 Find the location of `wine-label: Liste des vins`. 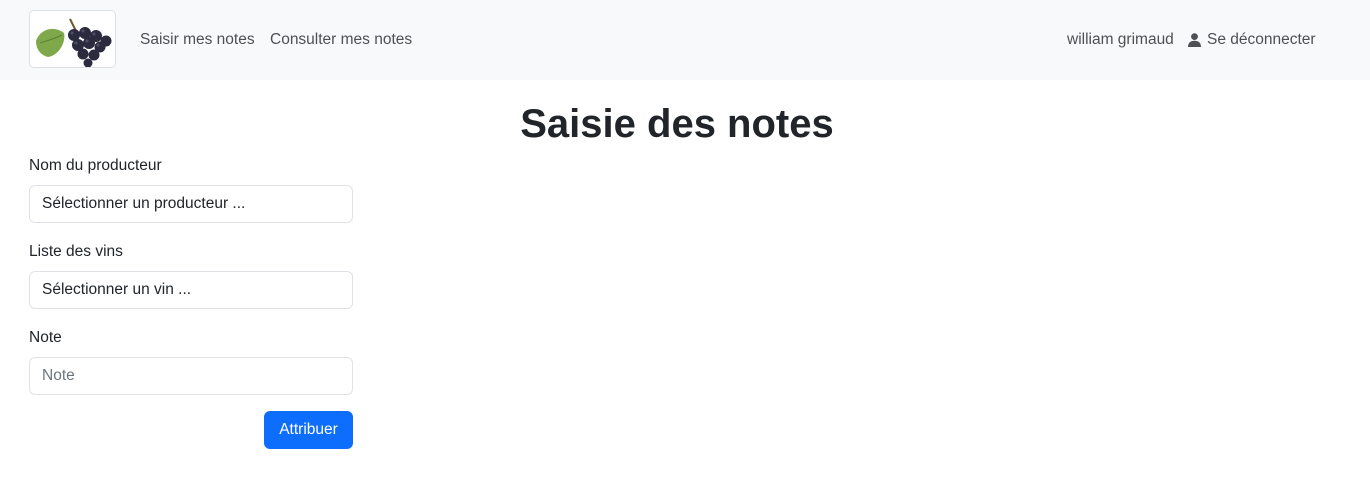

wine-label: Liste des vins is located at coordinates (76, 251).